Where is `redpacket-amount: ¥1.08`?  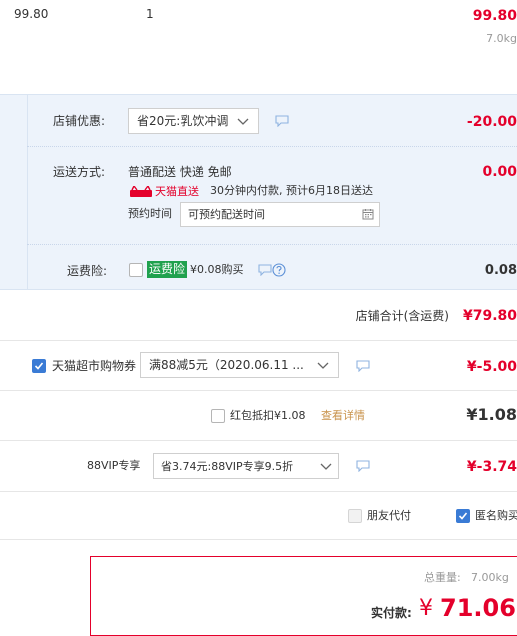 redpacket-amount: ¥1.08 is located at coordinates (491, 414).